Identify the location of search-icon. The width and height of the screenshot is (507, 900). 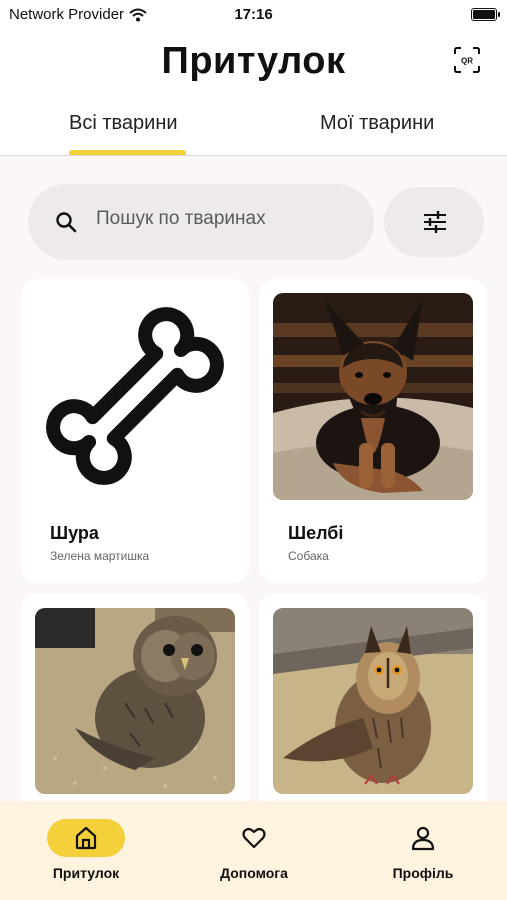
(66, 222).